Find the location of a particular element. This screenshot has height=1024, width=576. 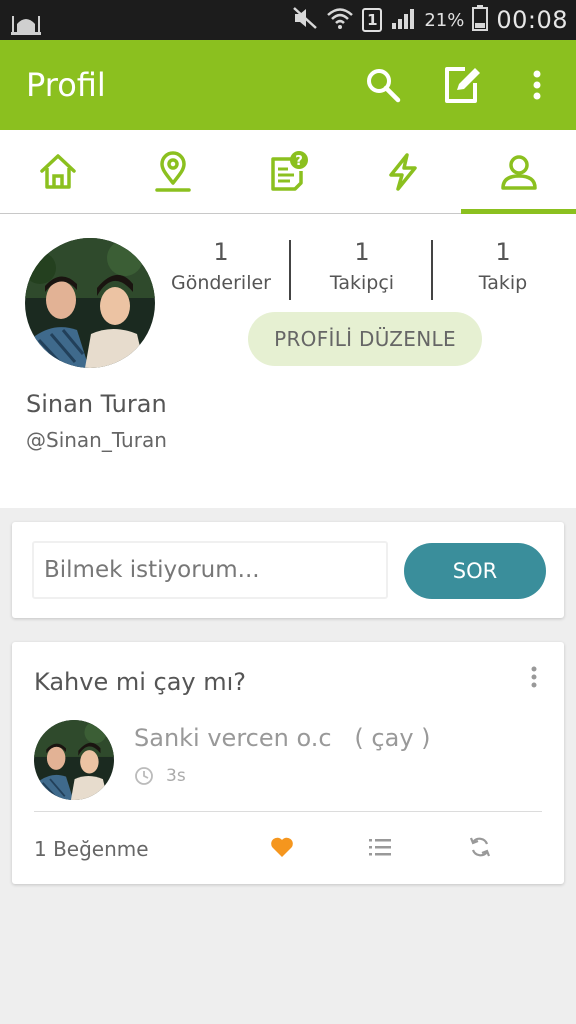

clock-icon is located at coordinates (144, 776).